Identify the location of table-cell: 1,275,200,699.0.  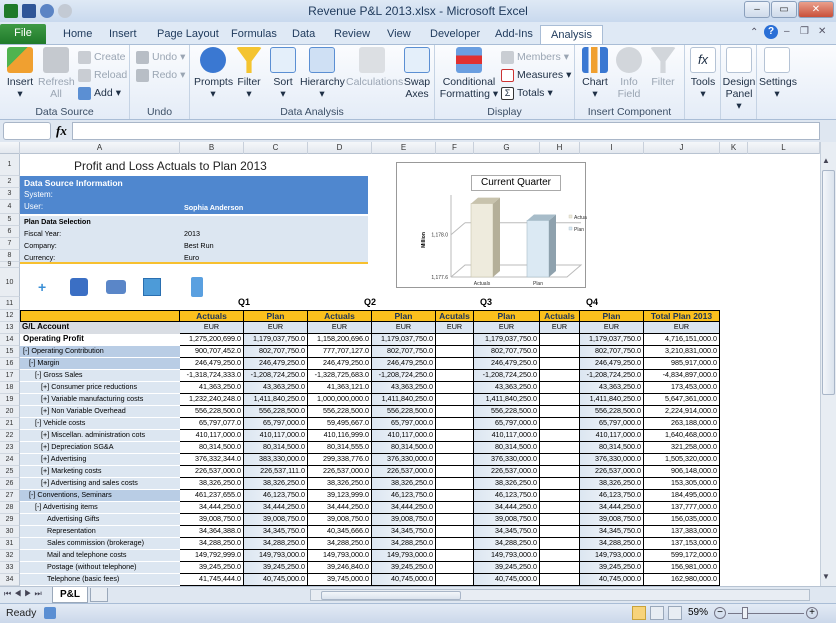
(212, 340).